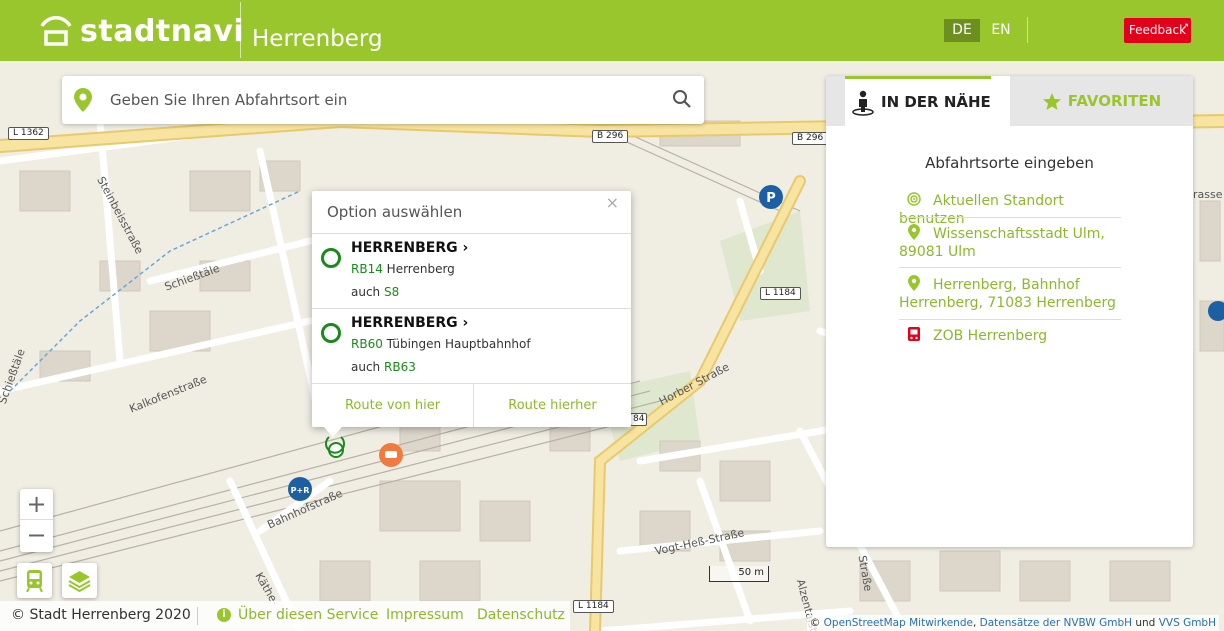 This screenshot has width=1224, height=631. I want to click on location-label: Wissenschaftsstadt Ulm, 89081 Ulm, so click(1002, 243).